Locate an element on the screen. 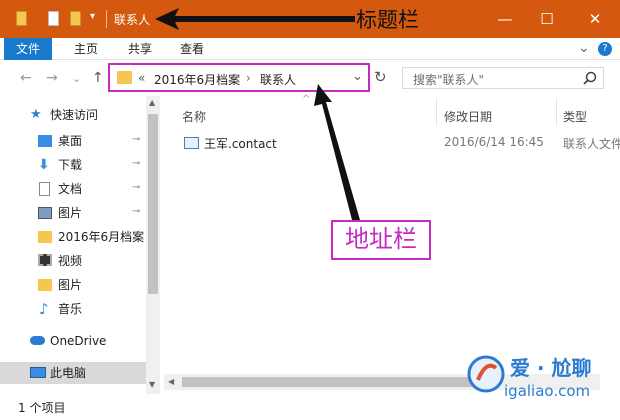  watermark-url: igaliao.com is located at coordinates (547, 391).